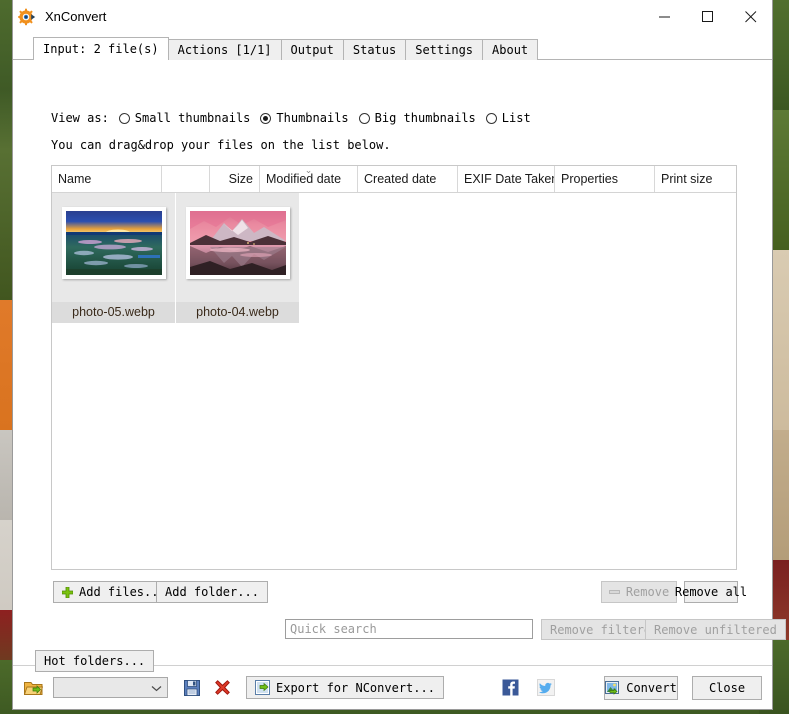 The width and height of the screenshot is (789, 714). I want to click on tab-input: Input: 2 file(s), so click(101, 48).